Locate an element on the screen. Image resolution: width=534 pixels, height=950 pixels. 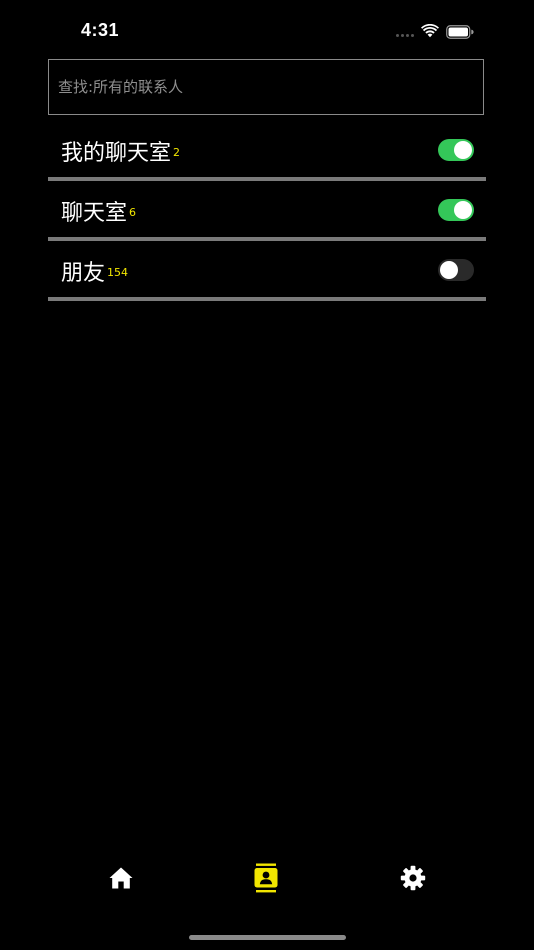
list-item-my-chatrooms: 我的聊天室 2 is located at coordinates (267, 151).